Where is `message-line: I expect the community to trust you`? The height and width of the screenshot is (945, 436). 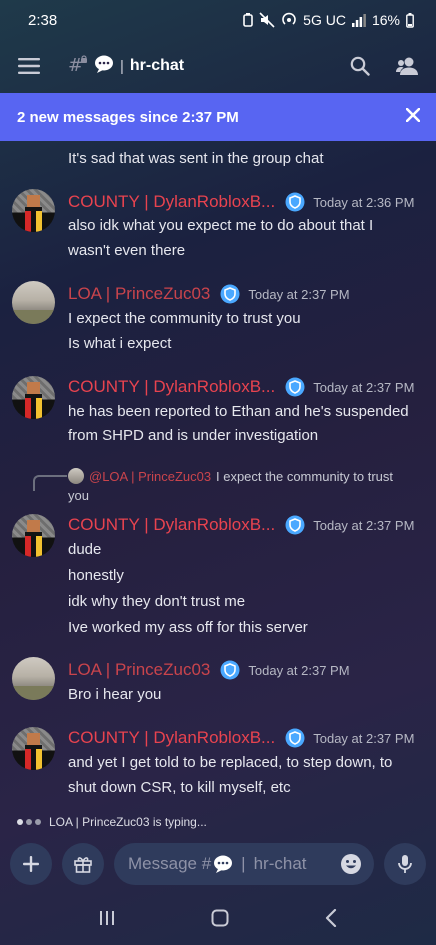
message-line: I expect the community to trust you is located at coordinates (184, 318).